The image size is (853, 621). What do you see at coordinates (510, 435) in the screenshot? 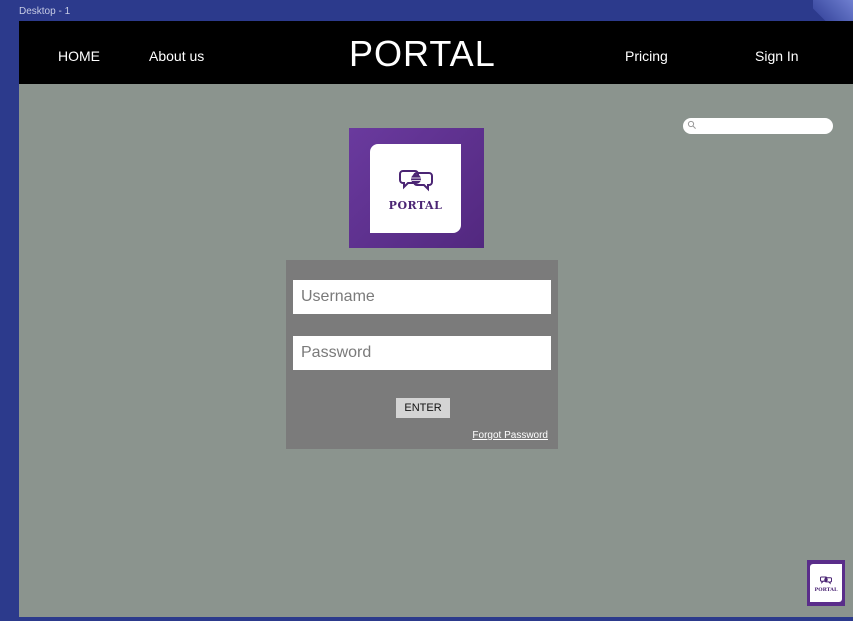
I see `forgot-password-link: Forgot Password` at bounding box center [510, 435].